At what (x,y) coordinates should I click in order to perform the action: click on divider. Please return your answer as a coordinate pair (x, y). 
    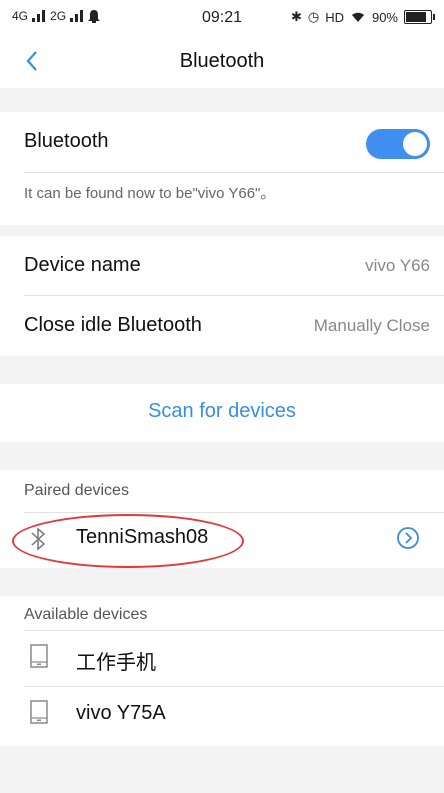
    Looking at the image, I should click on (234, 172).